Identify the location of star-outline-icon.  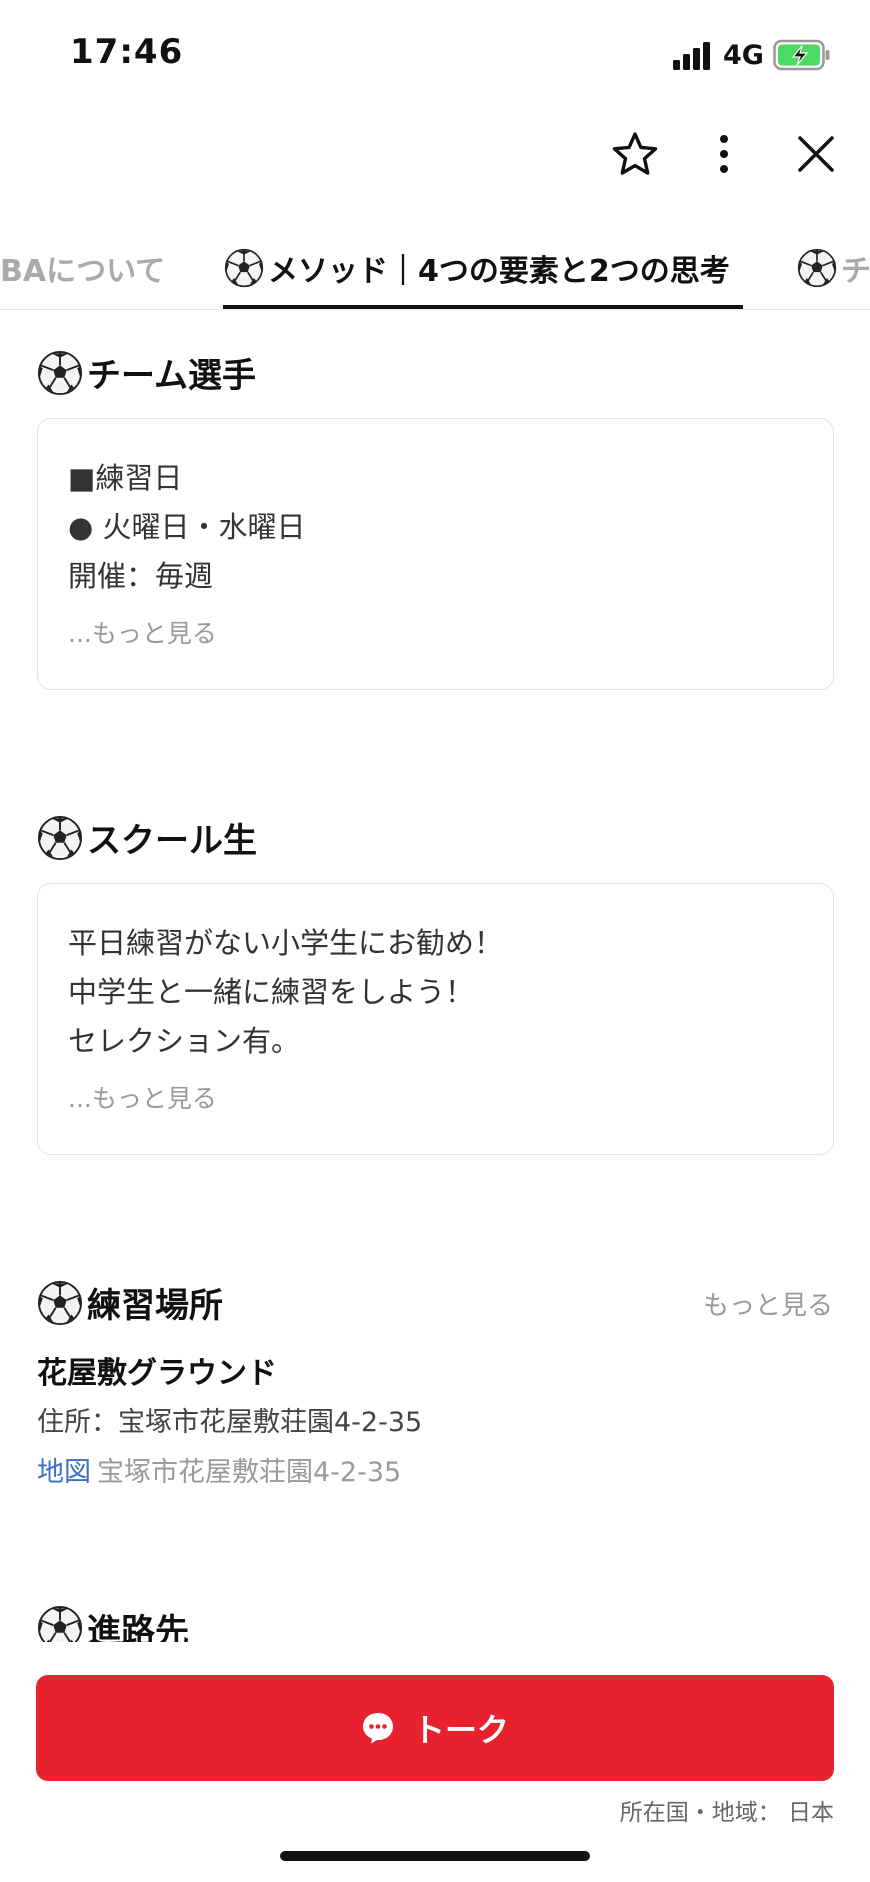
(635, 153).